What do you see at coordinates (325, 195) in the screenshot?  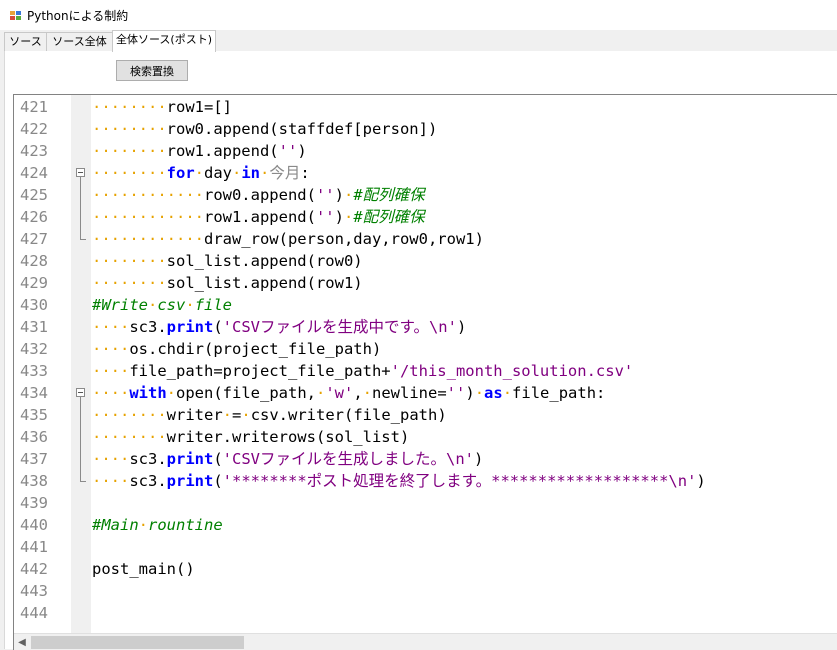 I see `code-token: ''` at bounding box center [325, 195].